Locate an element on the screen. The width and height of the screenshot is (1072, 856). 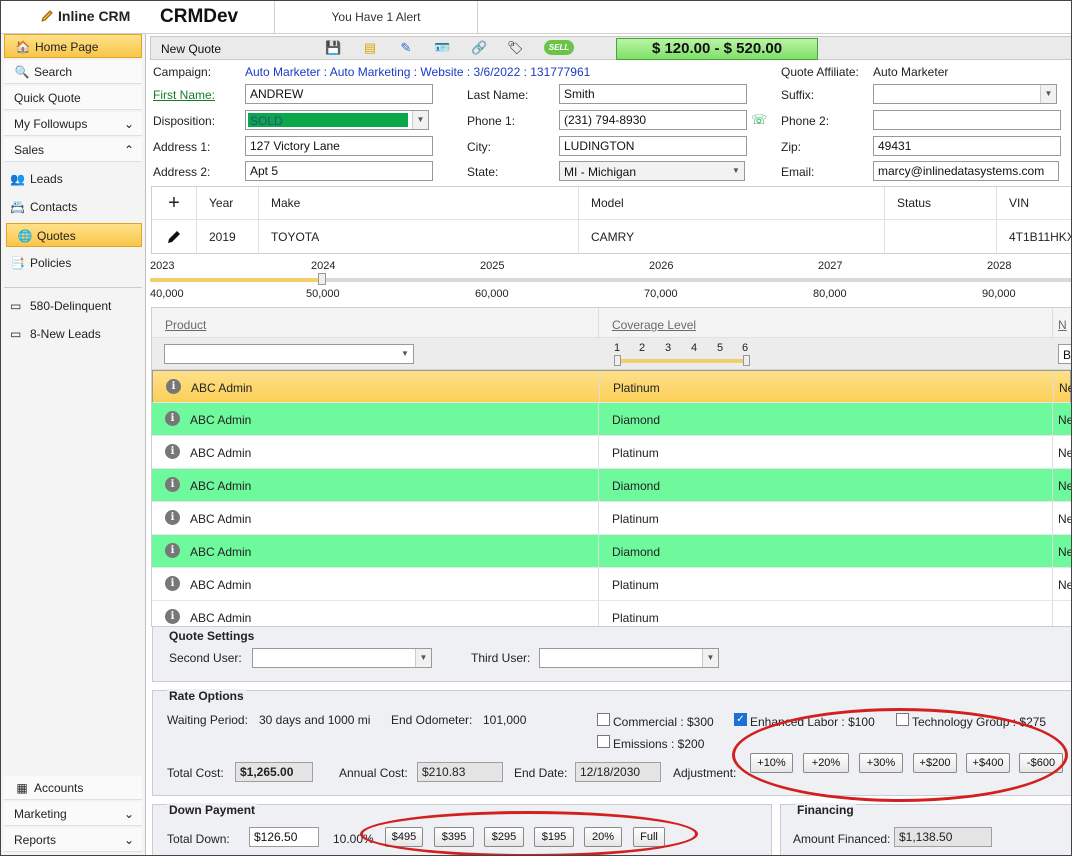
tags-icon: 🏷 is located at coordinates (515, 48).